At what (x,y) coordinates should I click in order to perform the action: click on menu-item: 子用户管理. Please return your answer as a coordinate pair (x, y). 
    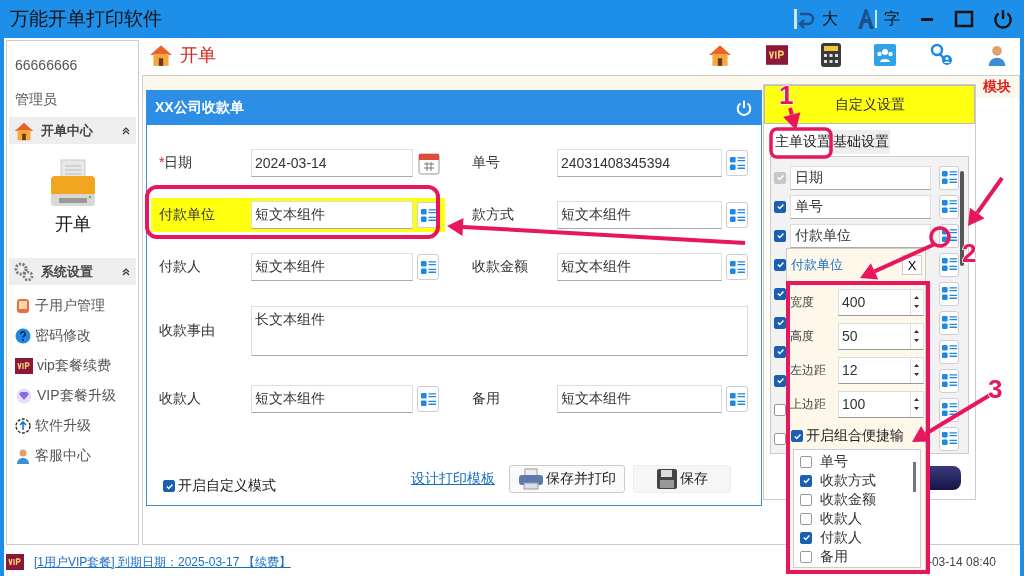
    Looking at the image, I should click on (76, 306).